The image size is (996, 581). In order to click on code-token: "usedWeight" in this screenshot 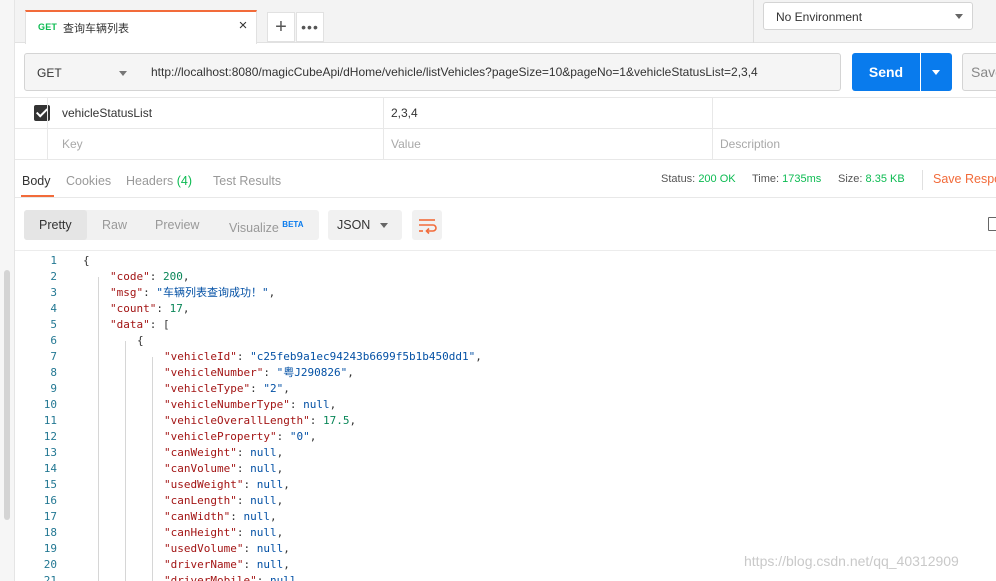, I will do `click(204, 484)`.